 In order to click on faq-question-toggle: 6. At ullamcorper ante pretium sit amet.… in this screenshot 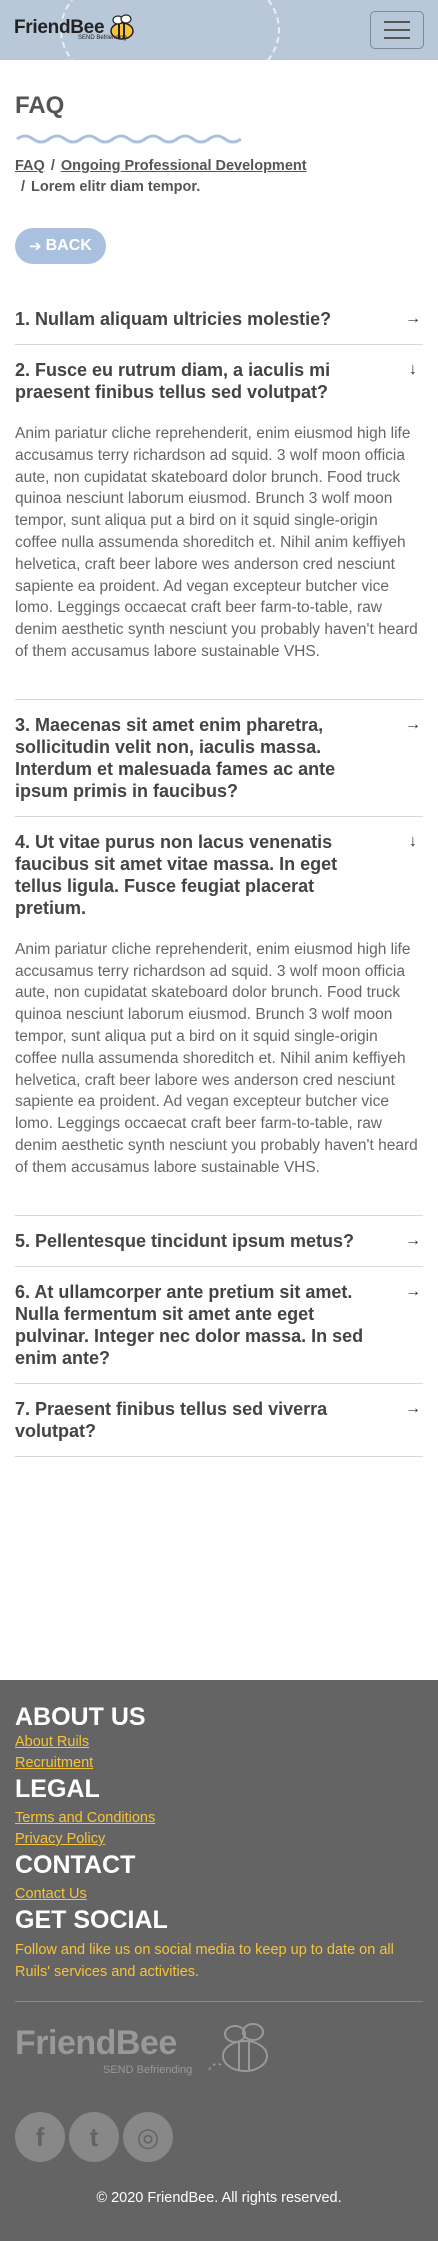, I will do `click(219, 1325)`.